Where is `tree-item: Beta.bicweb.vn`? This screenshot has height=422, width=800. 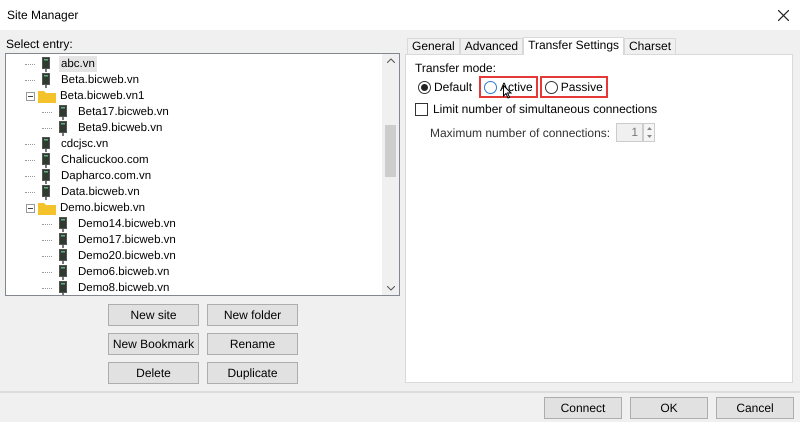 tree-item: Beta.bicweb.vn is located at coordinates (100, 80).